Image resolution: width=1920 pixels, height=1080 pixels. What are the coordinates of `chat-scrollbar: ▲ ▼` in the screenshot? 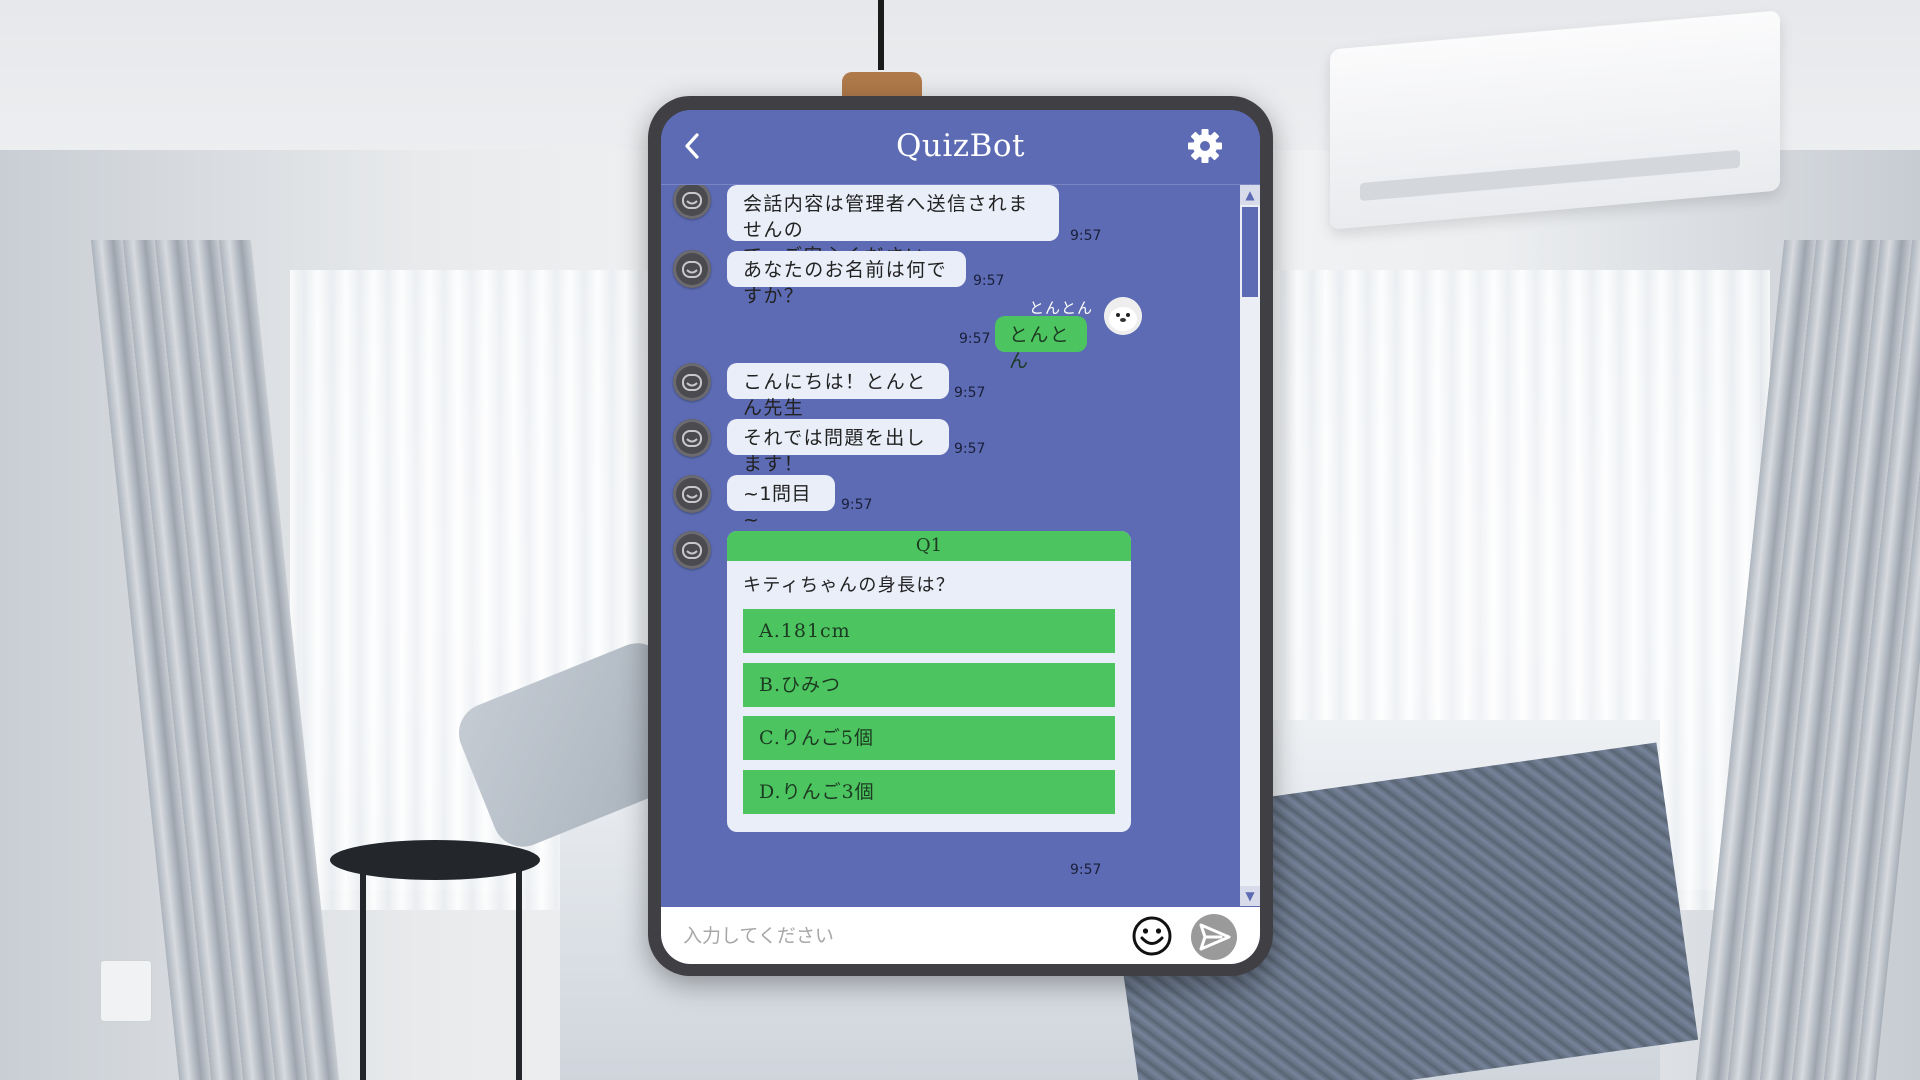 It's located at (1250, 545).